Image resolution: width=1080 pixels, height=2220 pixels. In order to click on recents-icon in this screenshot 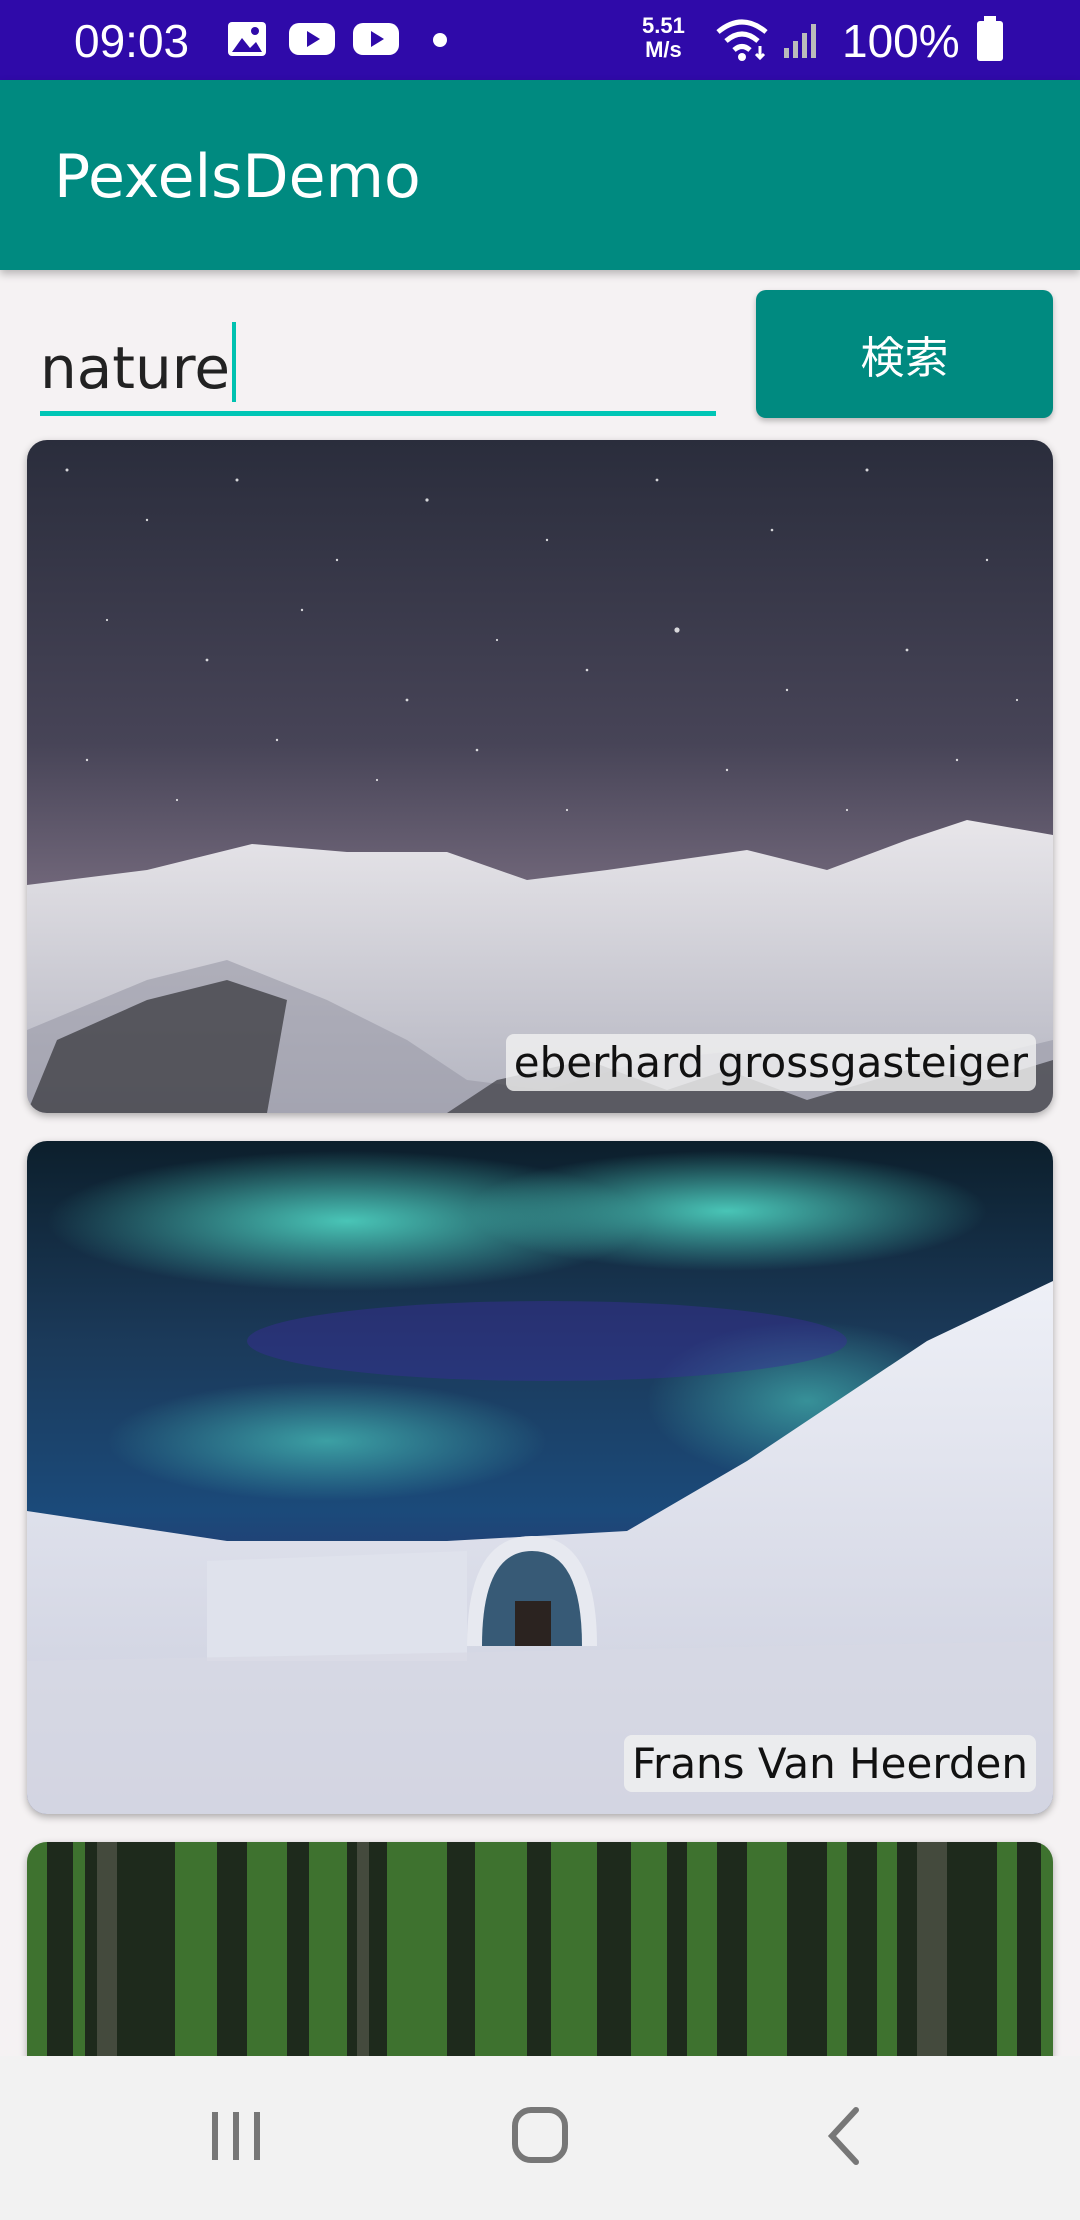, I will do `click(236, 2136)`.